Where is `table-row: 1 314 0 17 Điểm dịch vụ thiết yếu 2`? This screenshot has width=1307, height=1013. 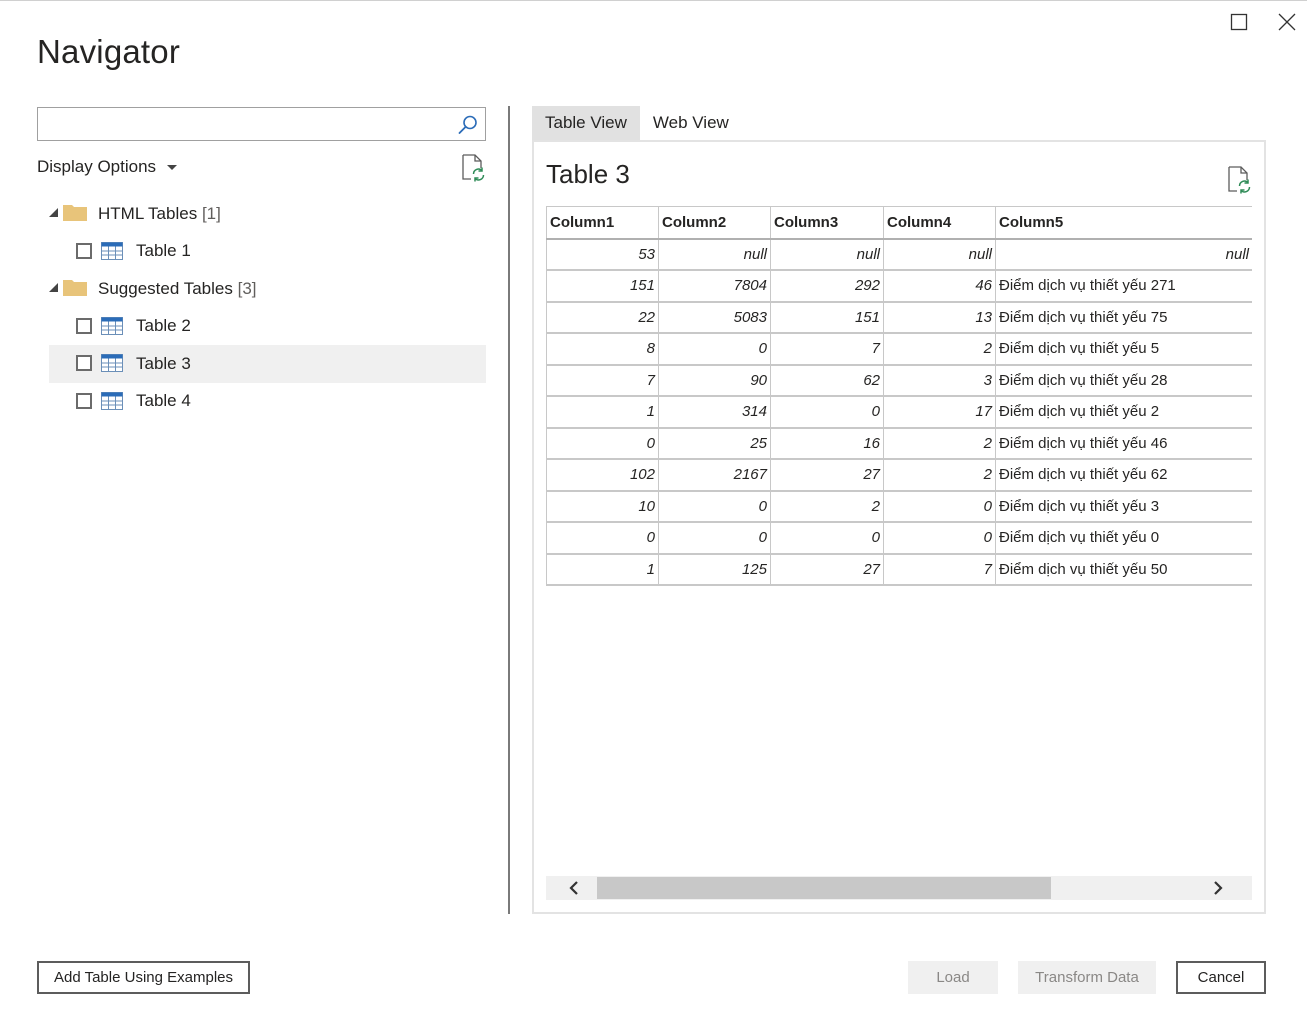
table-row: 1 314 0 17 Điểm dịch vụ thiết yếu 2 is located at coordinates (899, 412).